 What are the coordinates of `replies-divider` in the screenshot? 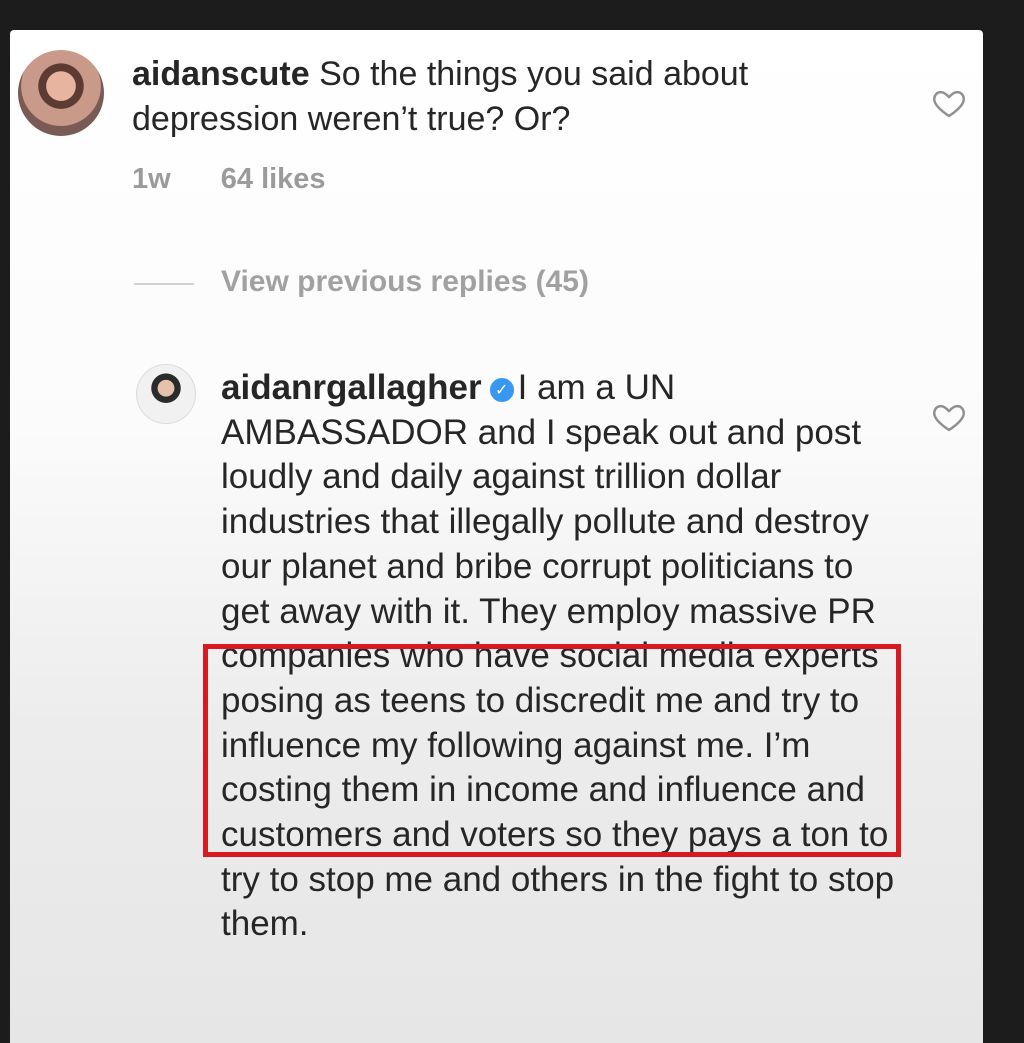 It's located at (164, 284).